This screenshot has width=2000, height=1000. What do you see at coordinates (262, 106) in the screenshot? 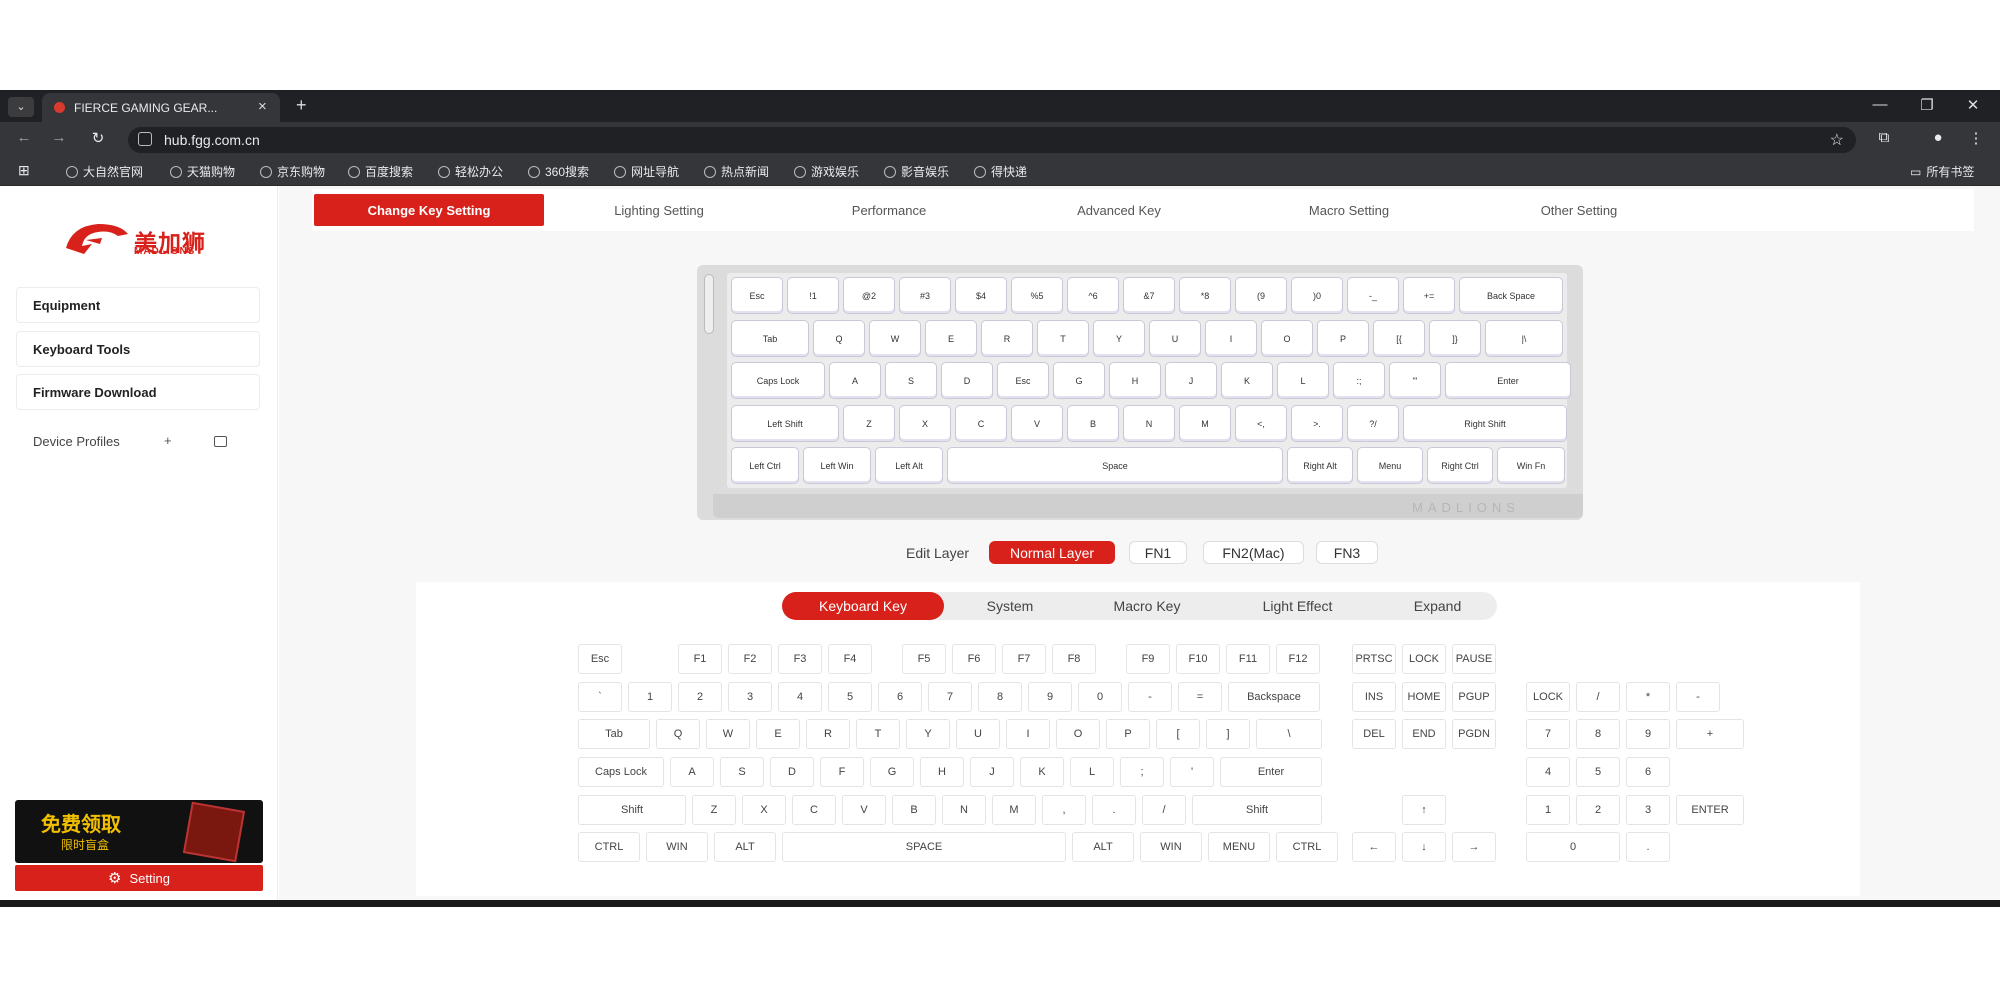
I see `close-tab-icon: ×` at bounding box center [262, 106].